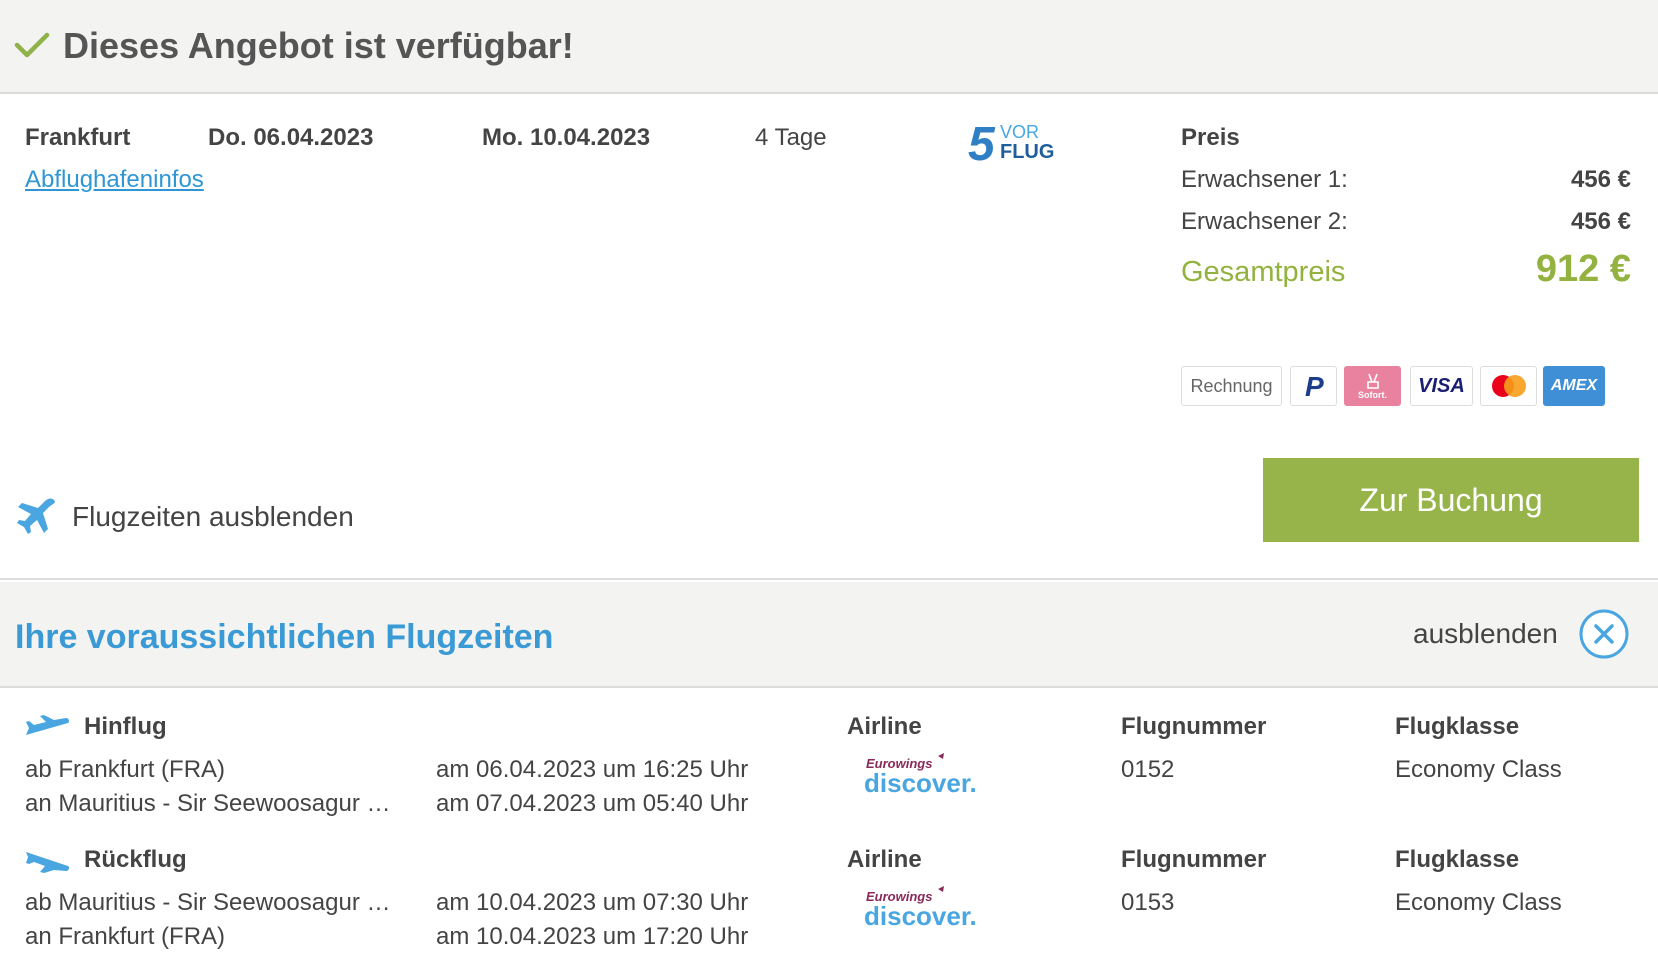 The image size is (1658, 968). What do you see at coordinates (1148, 769) in the screenshot?
I see `outbound-flight-number: 0152` at bounding box center [1148, 769].